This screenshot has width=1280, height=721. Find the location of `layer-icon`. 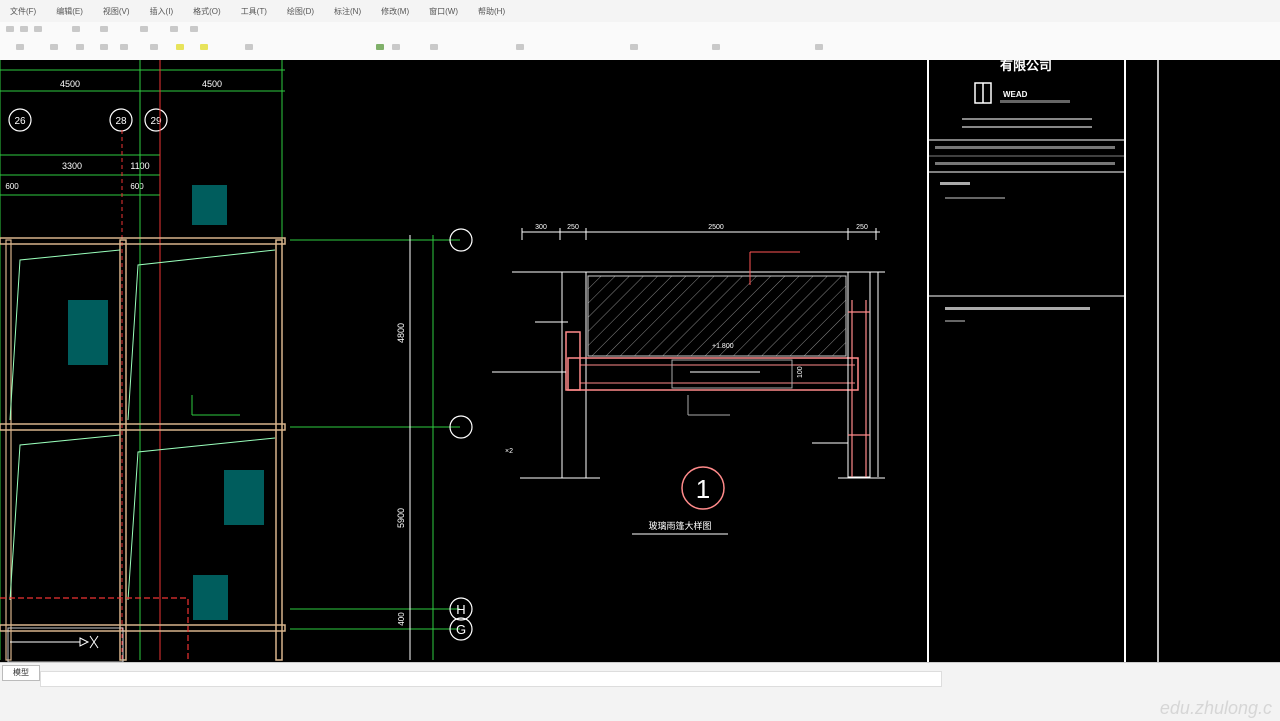

layer-icon is located at coordinates (20, 47).